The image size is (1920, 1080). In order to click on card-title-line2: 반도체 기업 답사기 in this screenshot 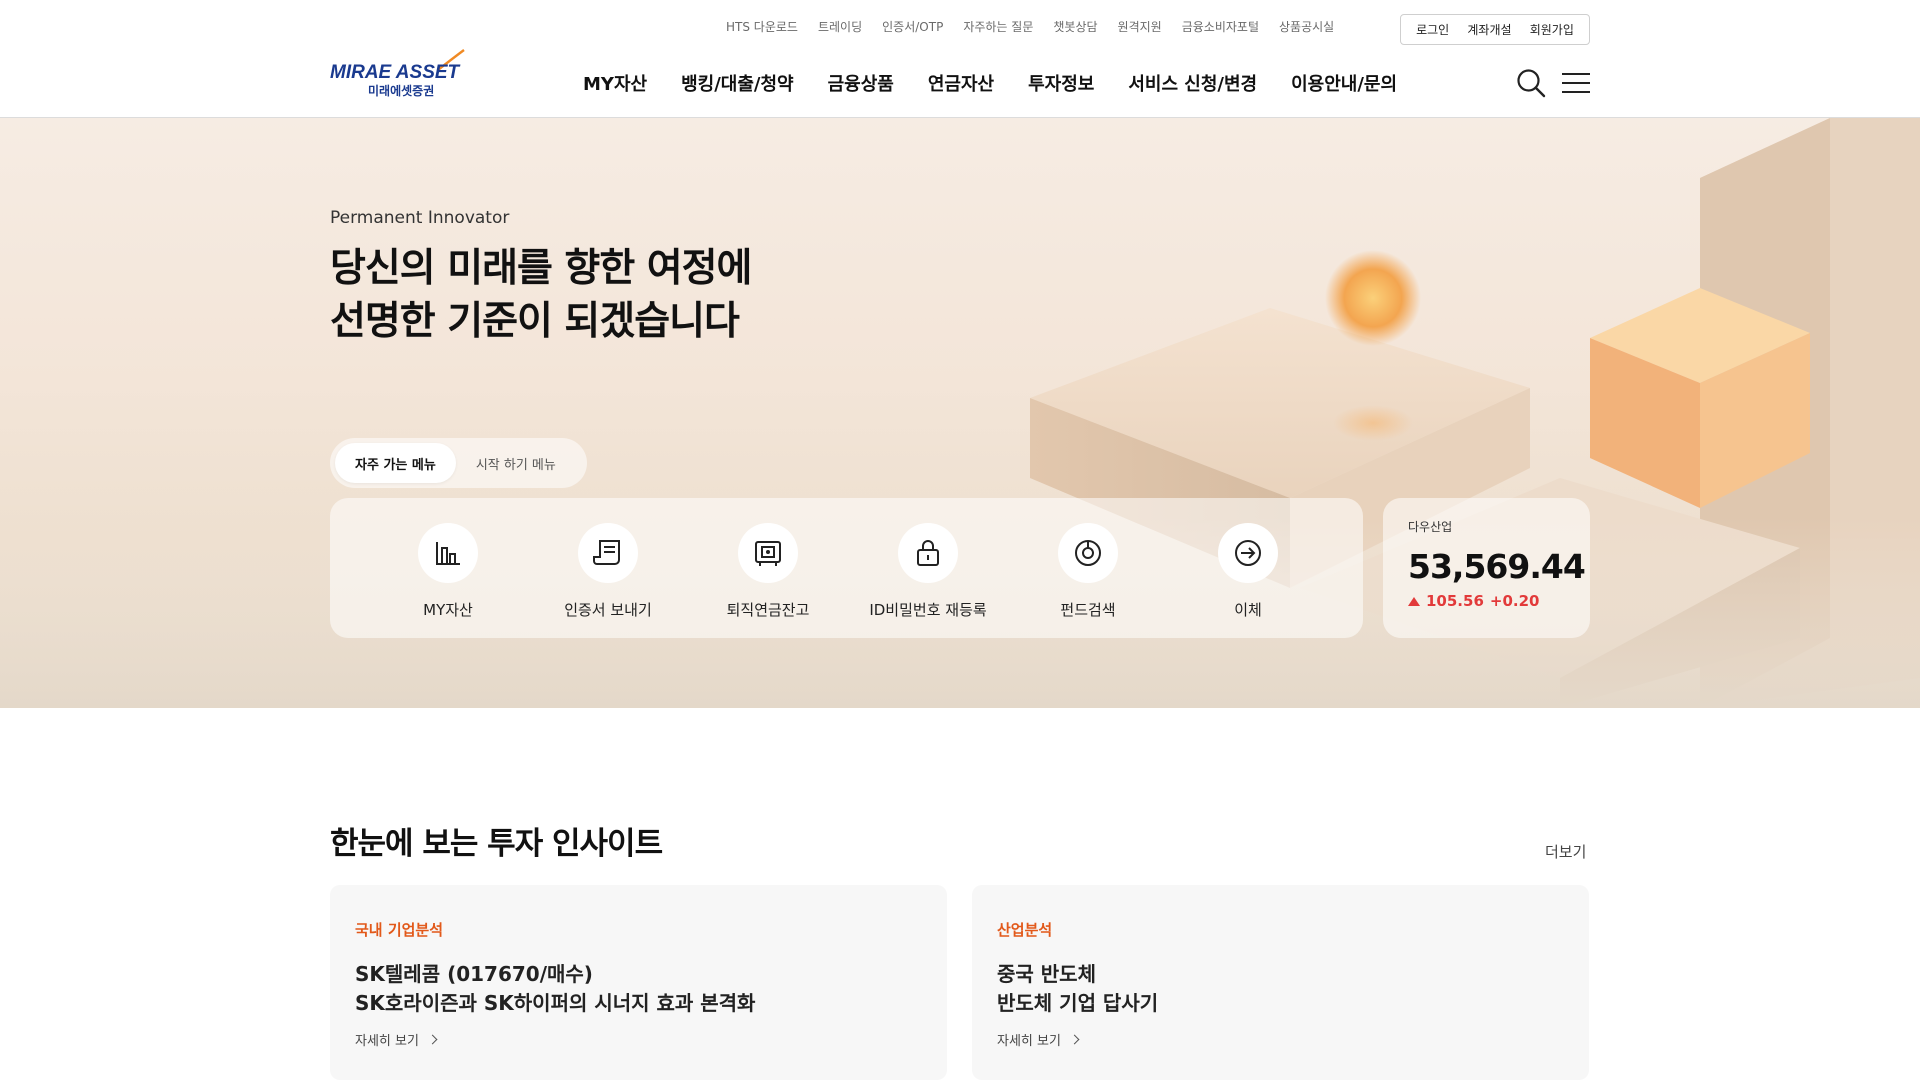, I will do `click(1078, 1003)`.